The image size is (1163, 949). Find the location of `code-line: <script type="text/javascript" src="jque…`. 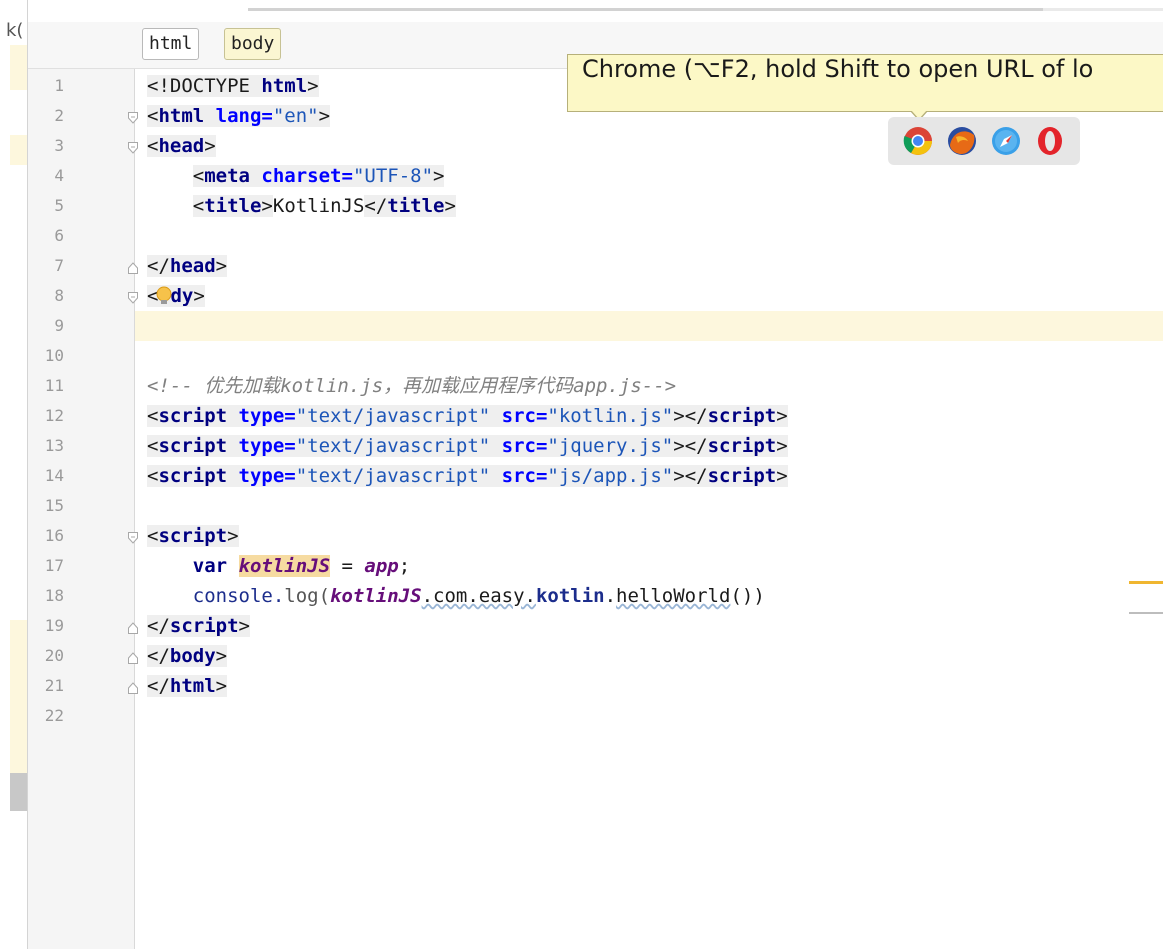

code-line: <script type="text/javascript" src="jque… is located at coordinates (649, 446).